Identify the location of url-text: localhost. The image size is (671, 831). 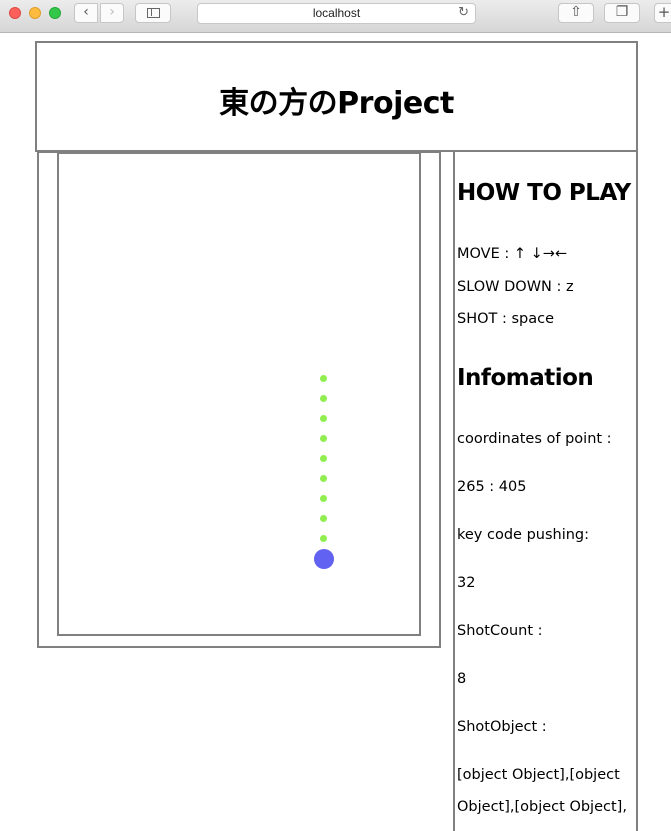
(336, 13).